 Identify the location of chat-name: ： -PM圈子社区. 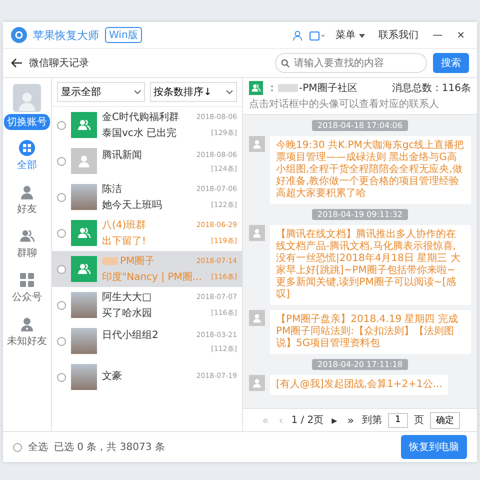
(312, 88).